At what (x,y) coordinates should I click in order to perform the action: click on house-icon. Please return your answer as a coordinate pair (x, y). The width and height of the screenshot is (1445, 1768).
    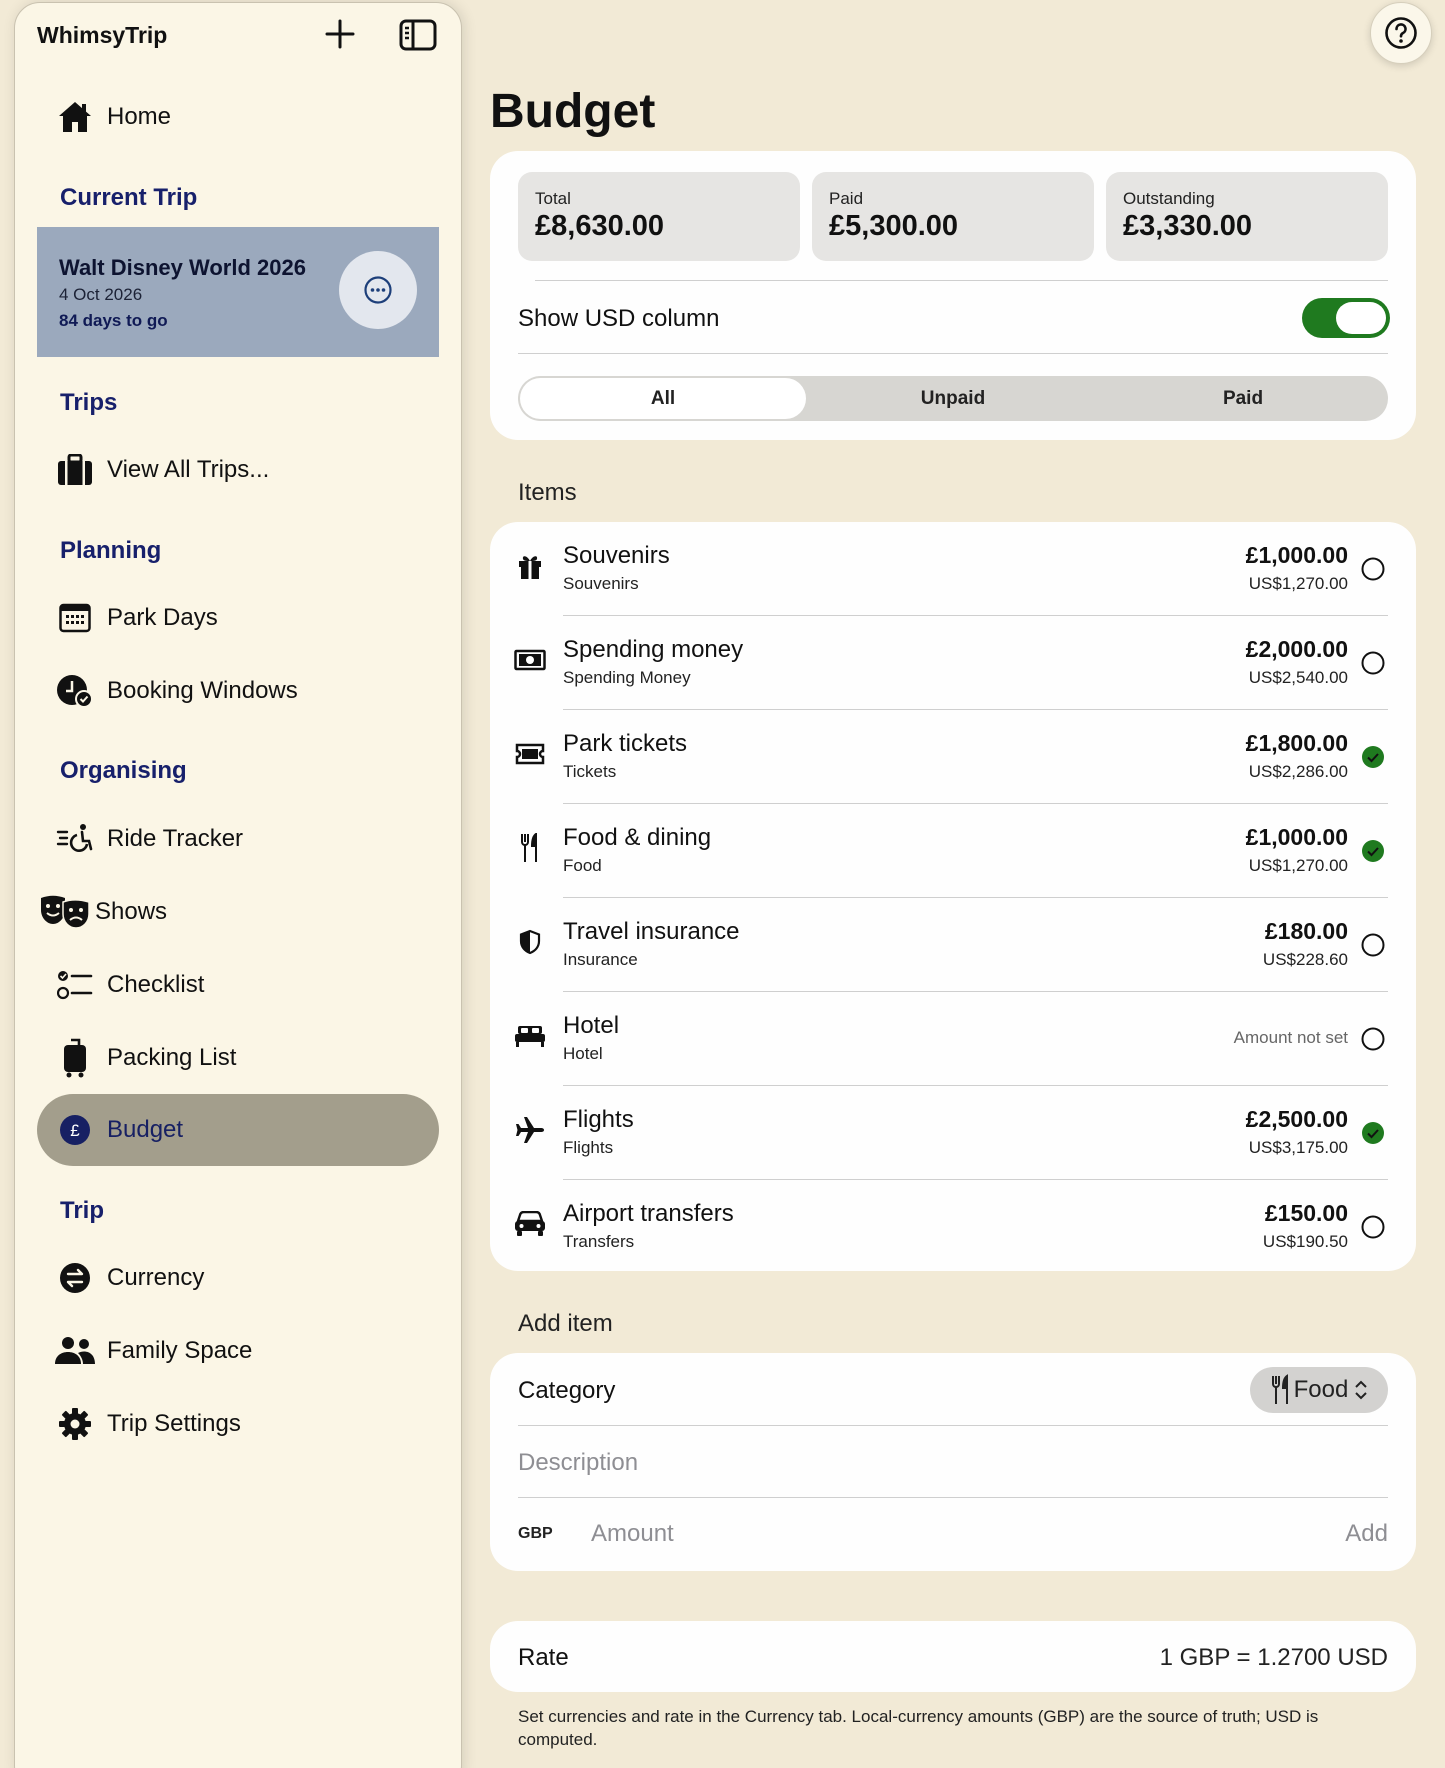
    Looking at the image, I should click on (75, 117).